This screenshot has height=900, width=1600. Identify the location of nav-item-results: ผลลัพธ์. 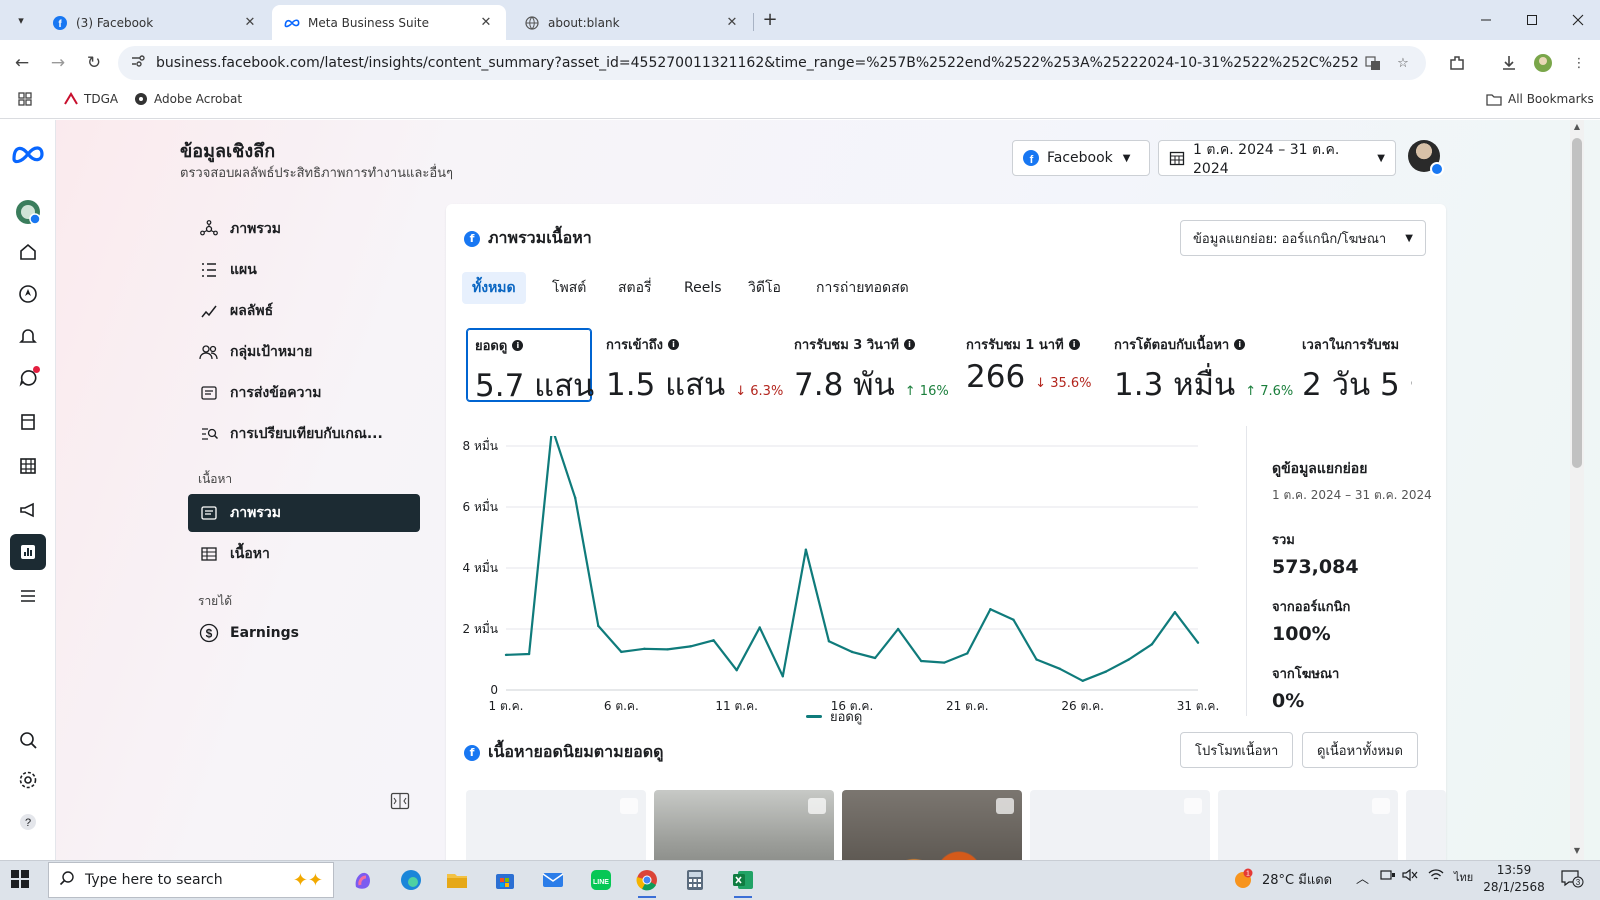
(304, 311).